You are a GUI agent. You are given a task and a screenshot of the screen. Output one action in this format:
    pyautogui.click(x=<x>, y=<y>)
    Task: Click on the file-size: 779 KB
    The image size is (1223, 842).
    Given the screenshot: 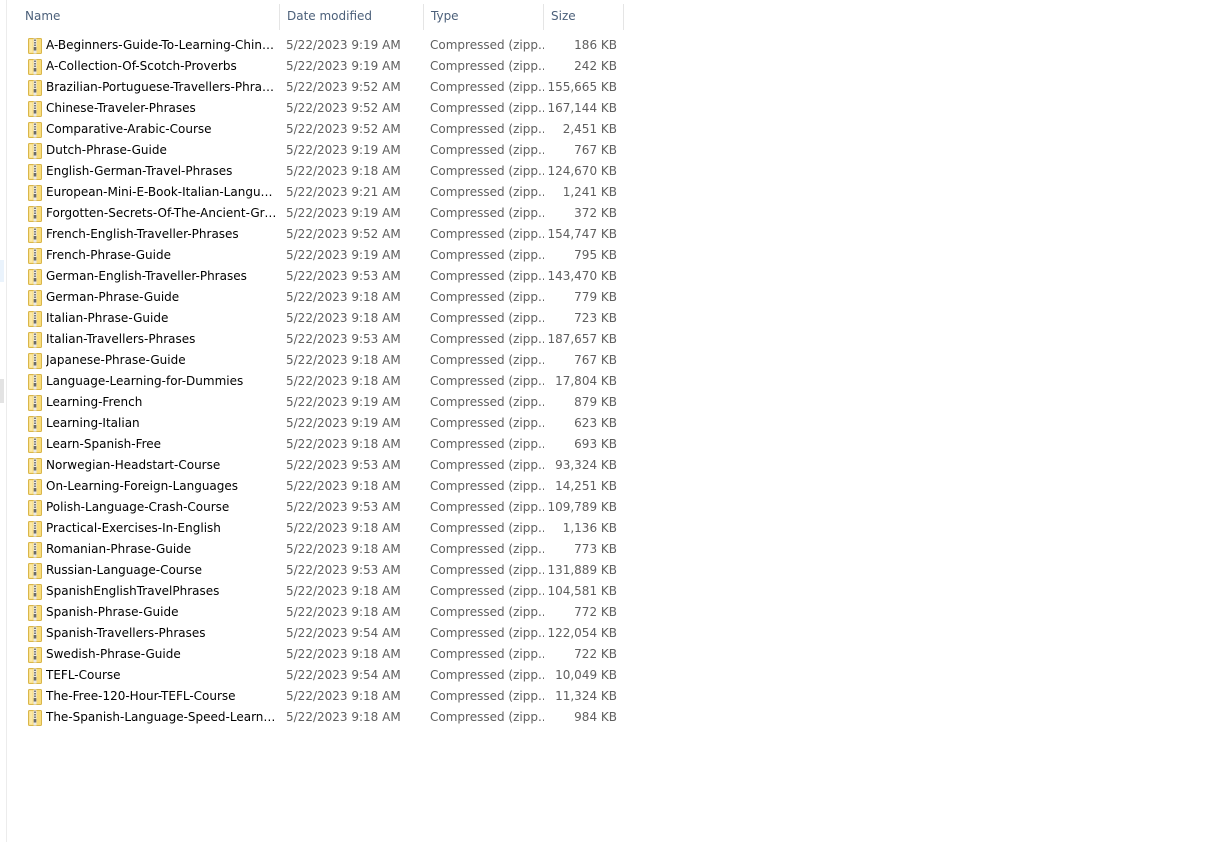 What is the action you would take?
    pyautogui.click(x=595, y=297)
    